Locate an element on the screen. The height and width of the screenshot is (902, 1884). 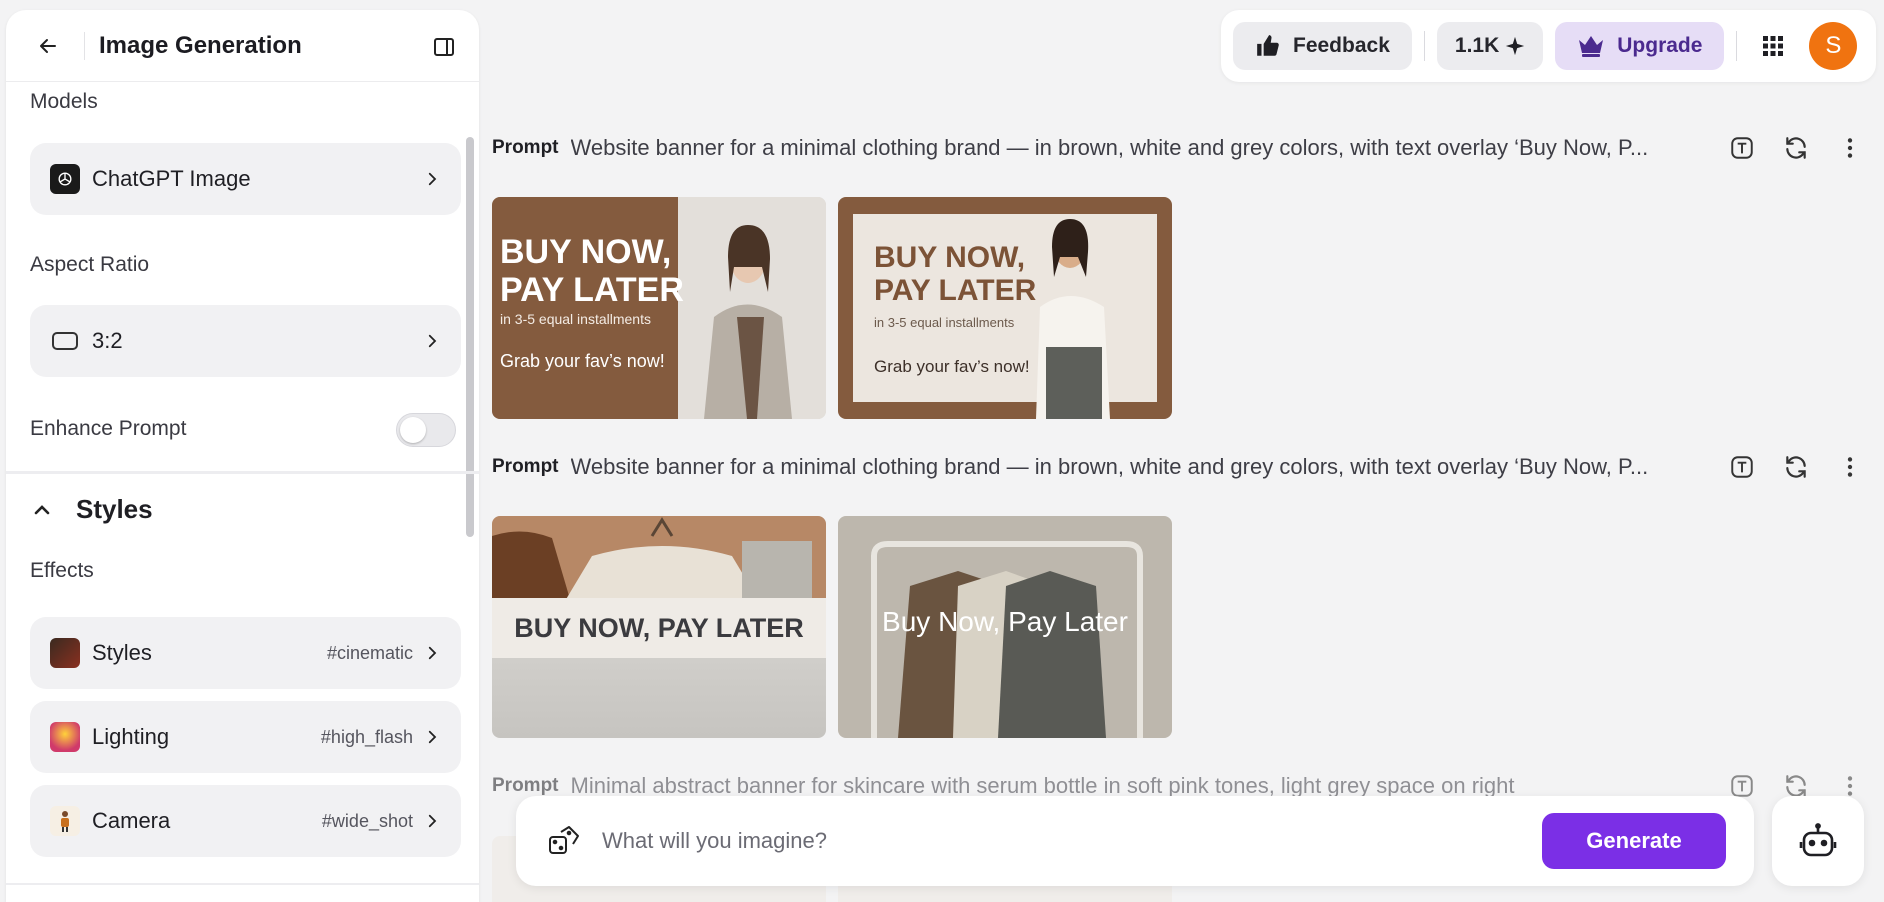
user-avatar: S is located at coordinates (1833, 46).